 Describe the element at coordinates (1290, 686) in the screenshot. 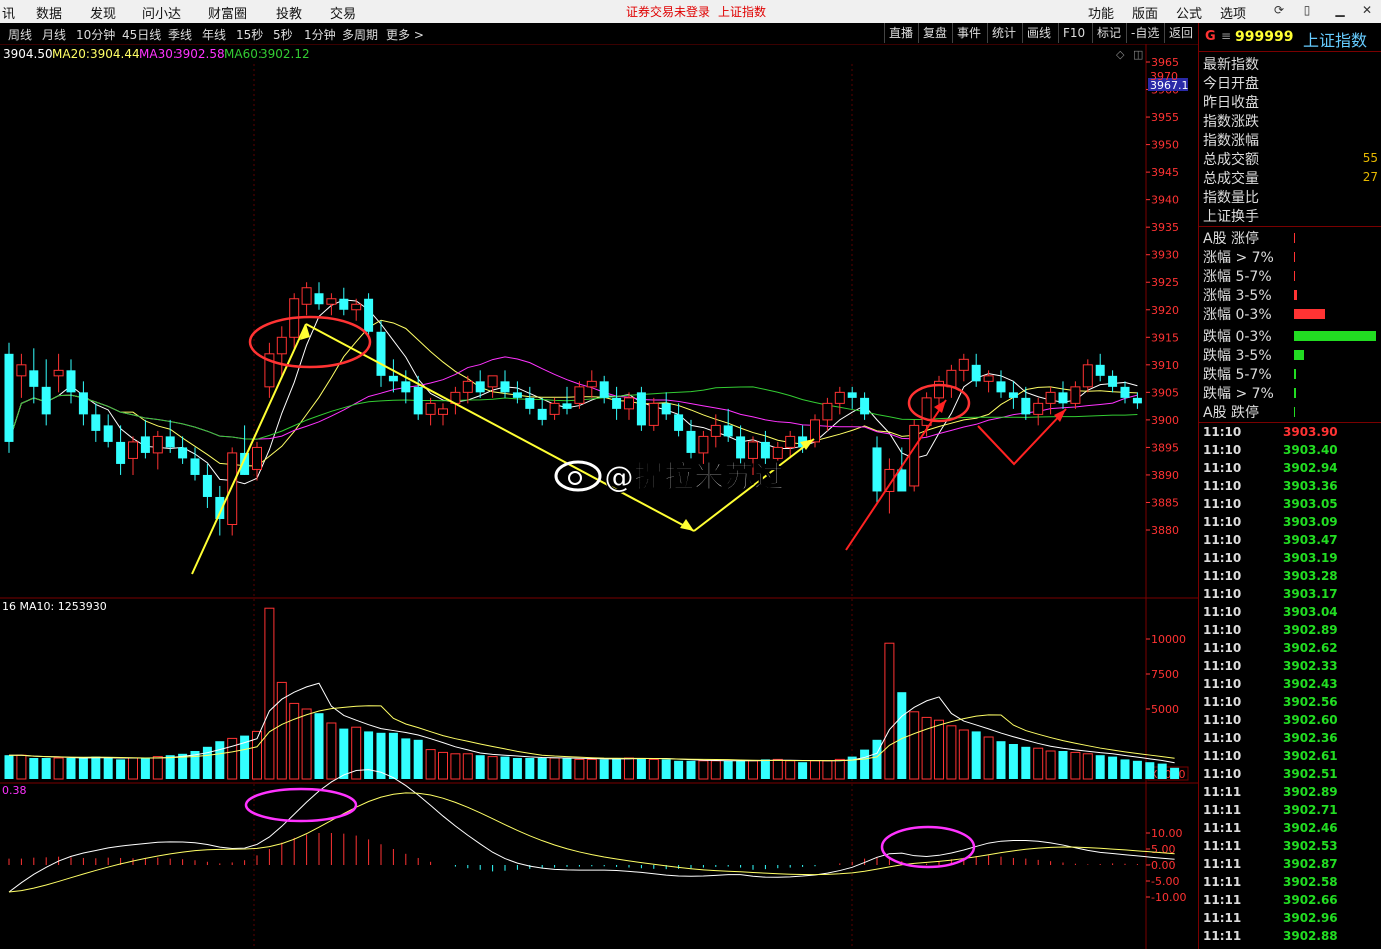

I see `tick-row: 11:10 3902.43` at that location.